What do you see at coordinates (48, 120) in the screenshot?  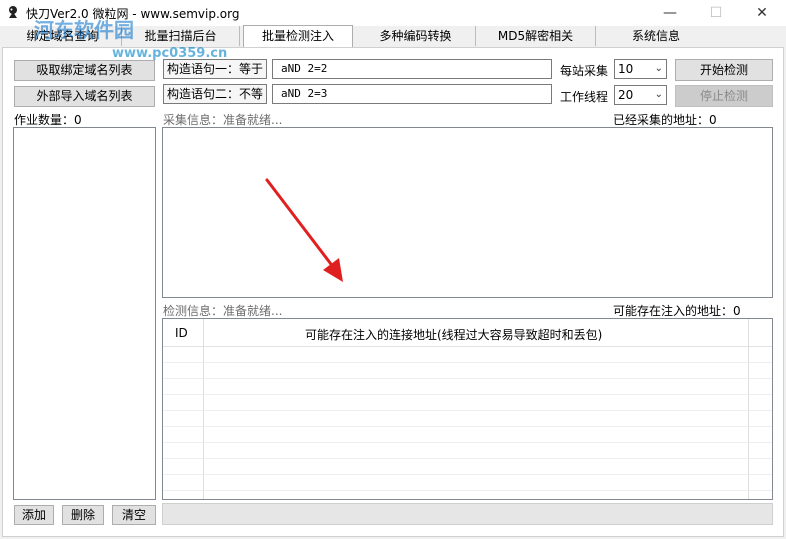 I see `job-count-label: 作业数量：0` at bounding box center [48, 120].